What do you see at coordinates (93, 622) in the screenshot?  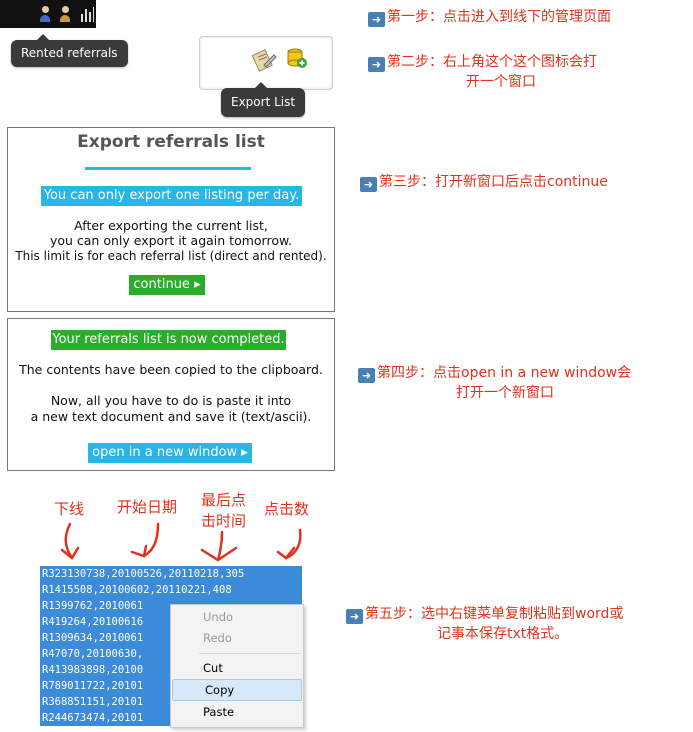 I see `data-row: R419264,20100616` at bounding box center [93, 622].